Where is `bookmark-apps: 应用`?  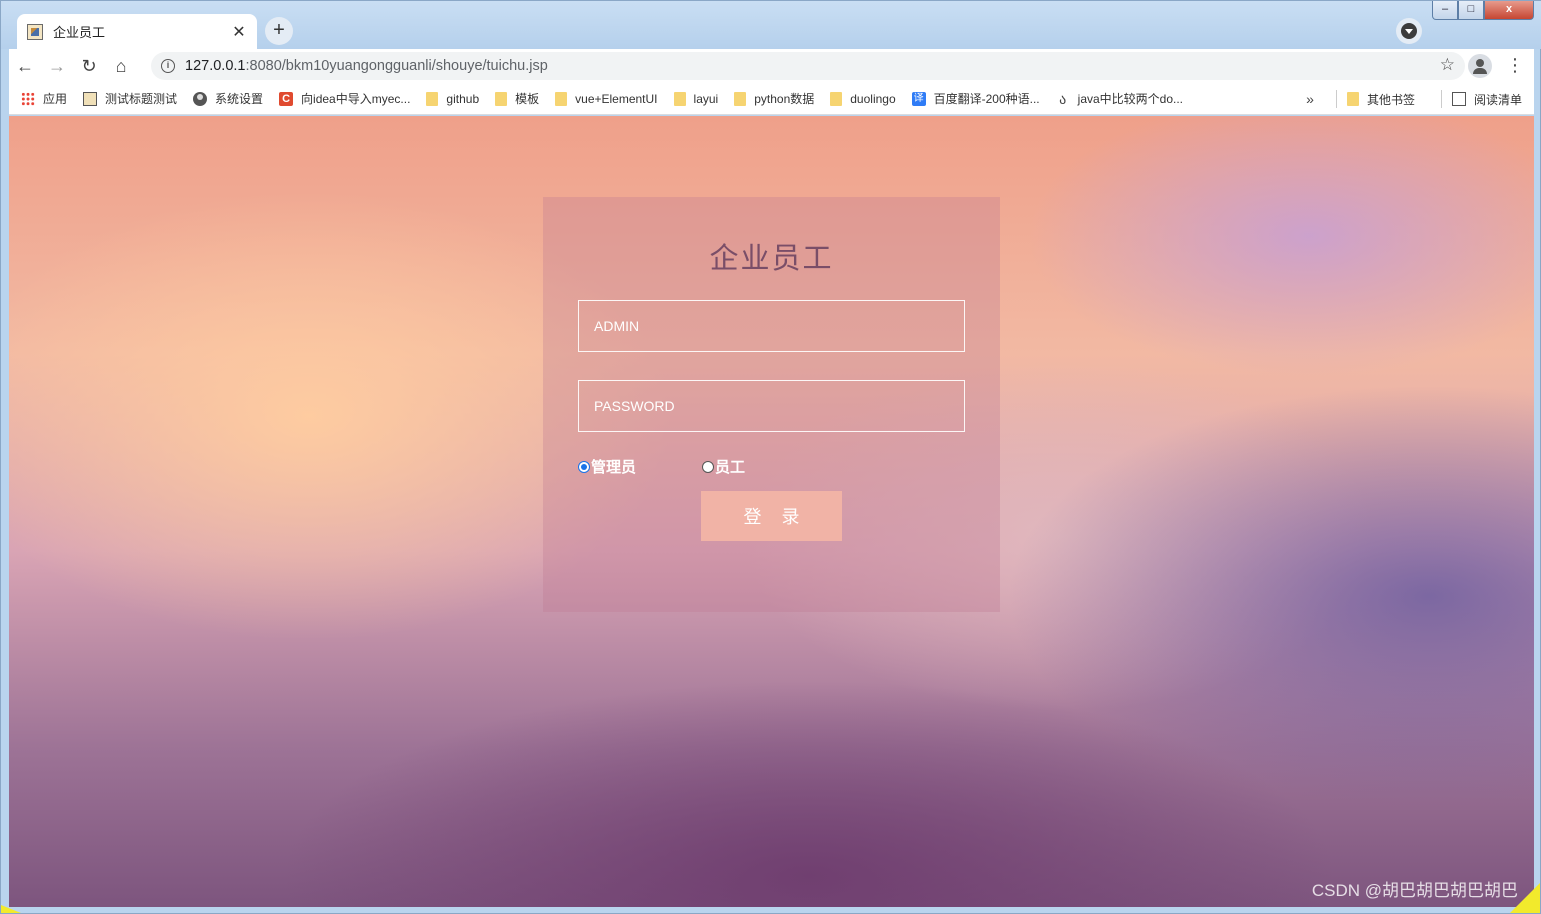
bookmark-apps: 应用 is located at coordinates (44, 98).